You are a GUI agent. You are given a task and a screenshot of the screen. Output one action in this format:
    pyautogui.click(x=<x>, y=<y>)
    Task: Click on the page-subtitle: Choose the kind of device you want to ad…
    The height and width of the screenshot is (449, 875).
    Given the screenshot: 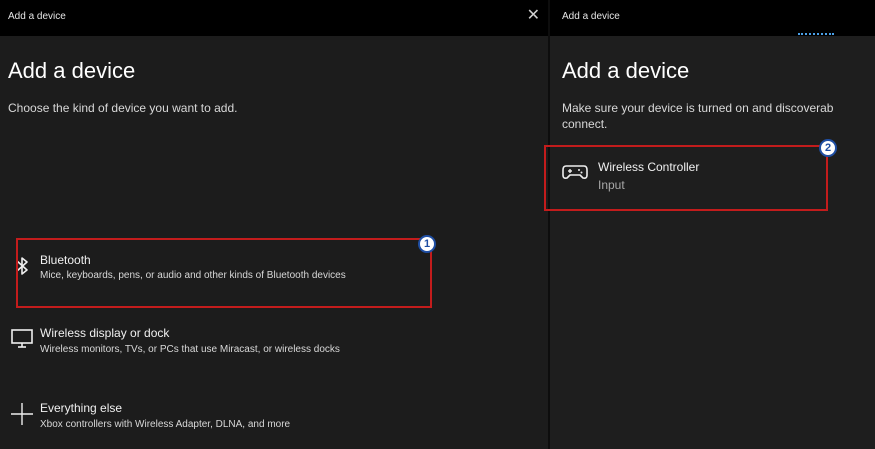 What is the action you would take?
    pyautogui.click(x=123, y=108)
    